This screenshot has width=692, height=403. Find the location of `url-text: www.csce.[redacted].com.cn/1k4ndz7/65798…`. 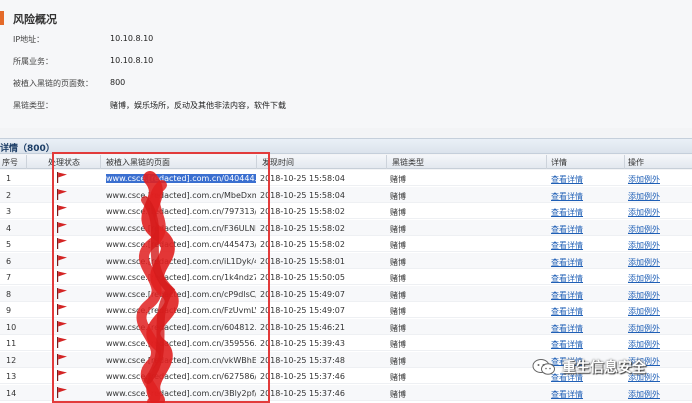

url-text: www.csce.[redacted].com.cn/1k4ndz7/65798… is located at coordinates (181, 277).